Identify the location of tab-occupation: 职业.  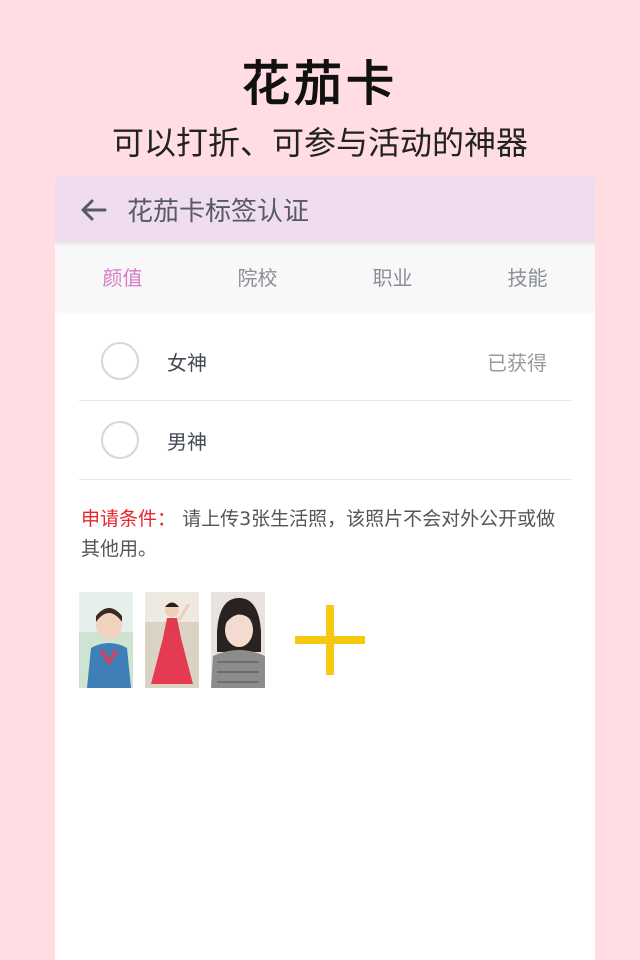
(392, 276).